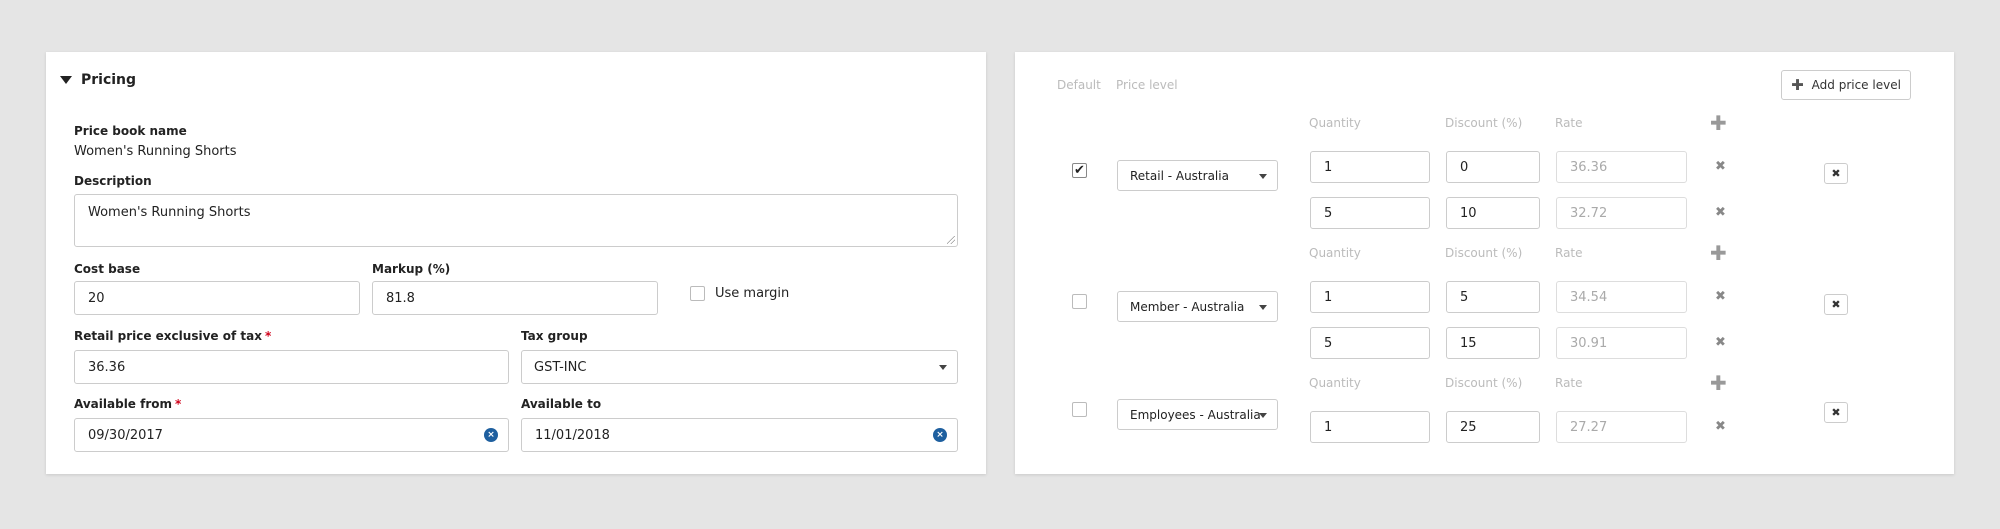 This screenshot has height=529, width=2000. I want to click on section-title: Pricing, so click(109, 80).